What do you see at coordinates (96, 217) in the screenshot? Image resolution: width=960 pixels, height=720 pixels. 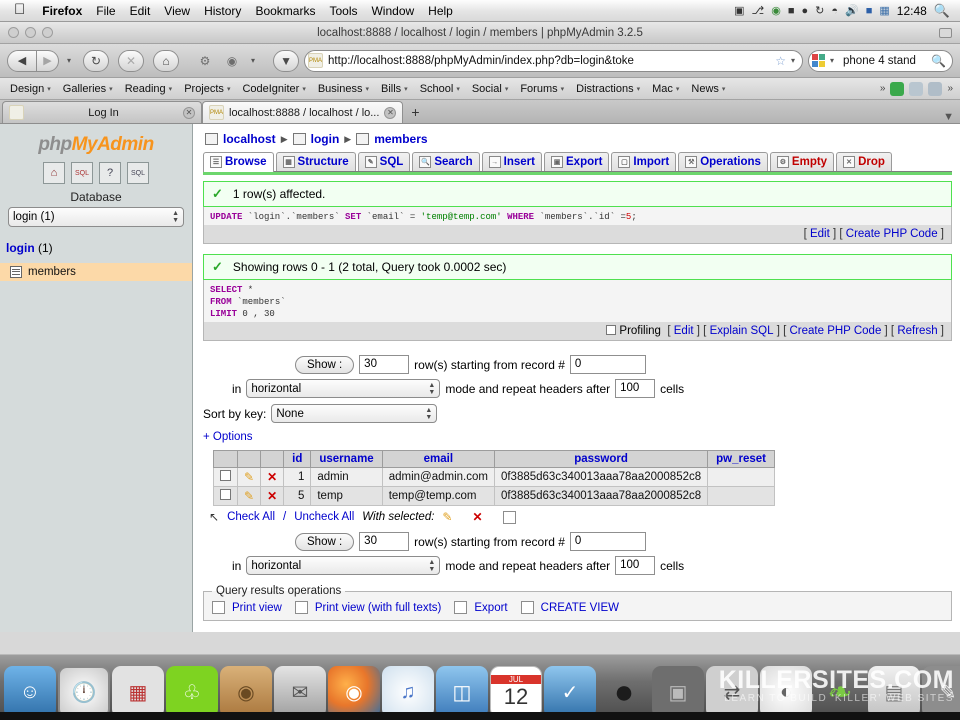 I see `database-select: login (1) ▲ ▼` at bounding box center [96, 217].